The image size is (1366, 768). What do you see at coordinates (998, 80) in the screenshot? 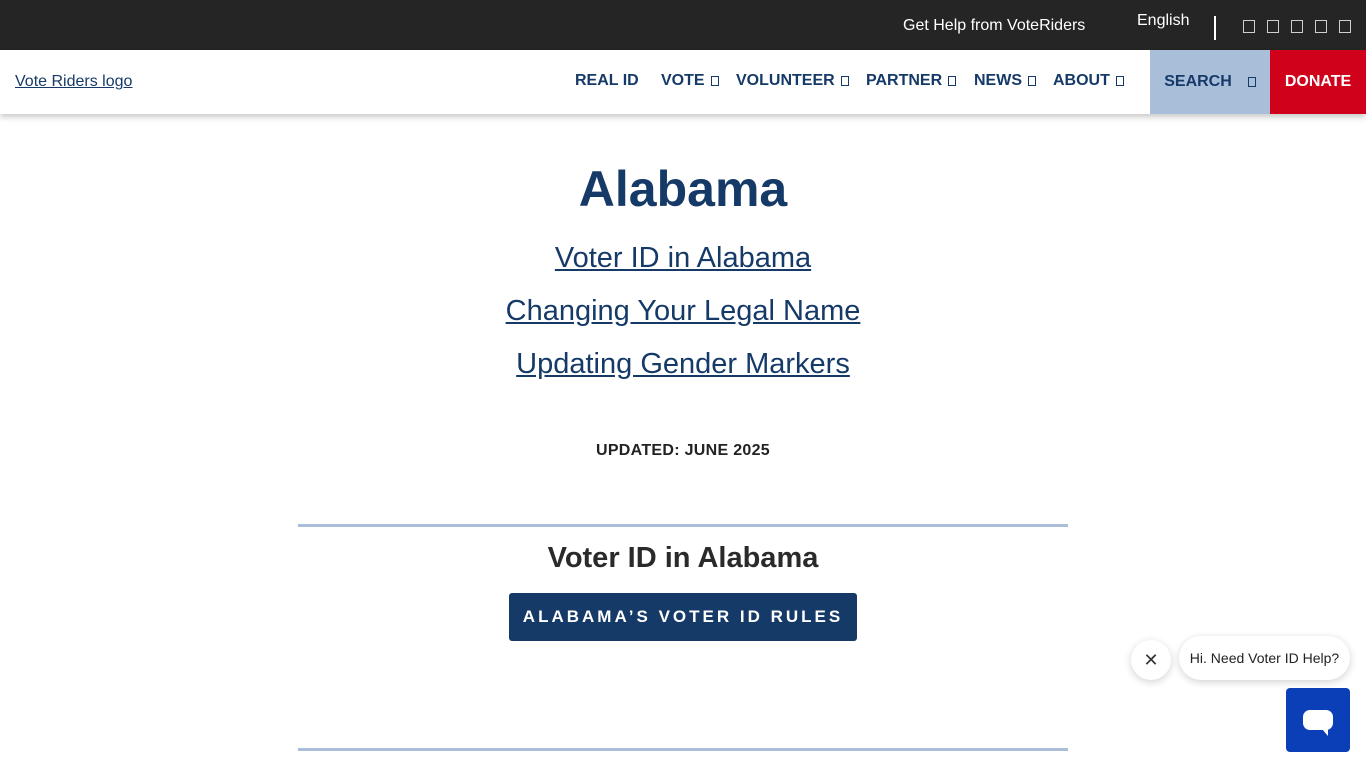
I see `nav-item-label: NEWS` at bounding box center [998, 80].